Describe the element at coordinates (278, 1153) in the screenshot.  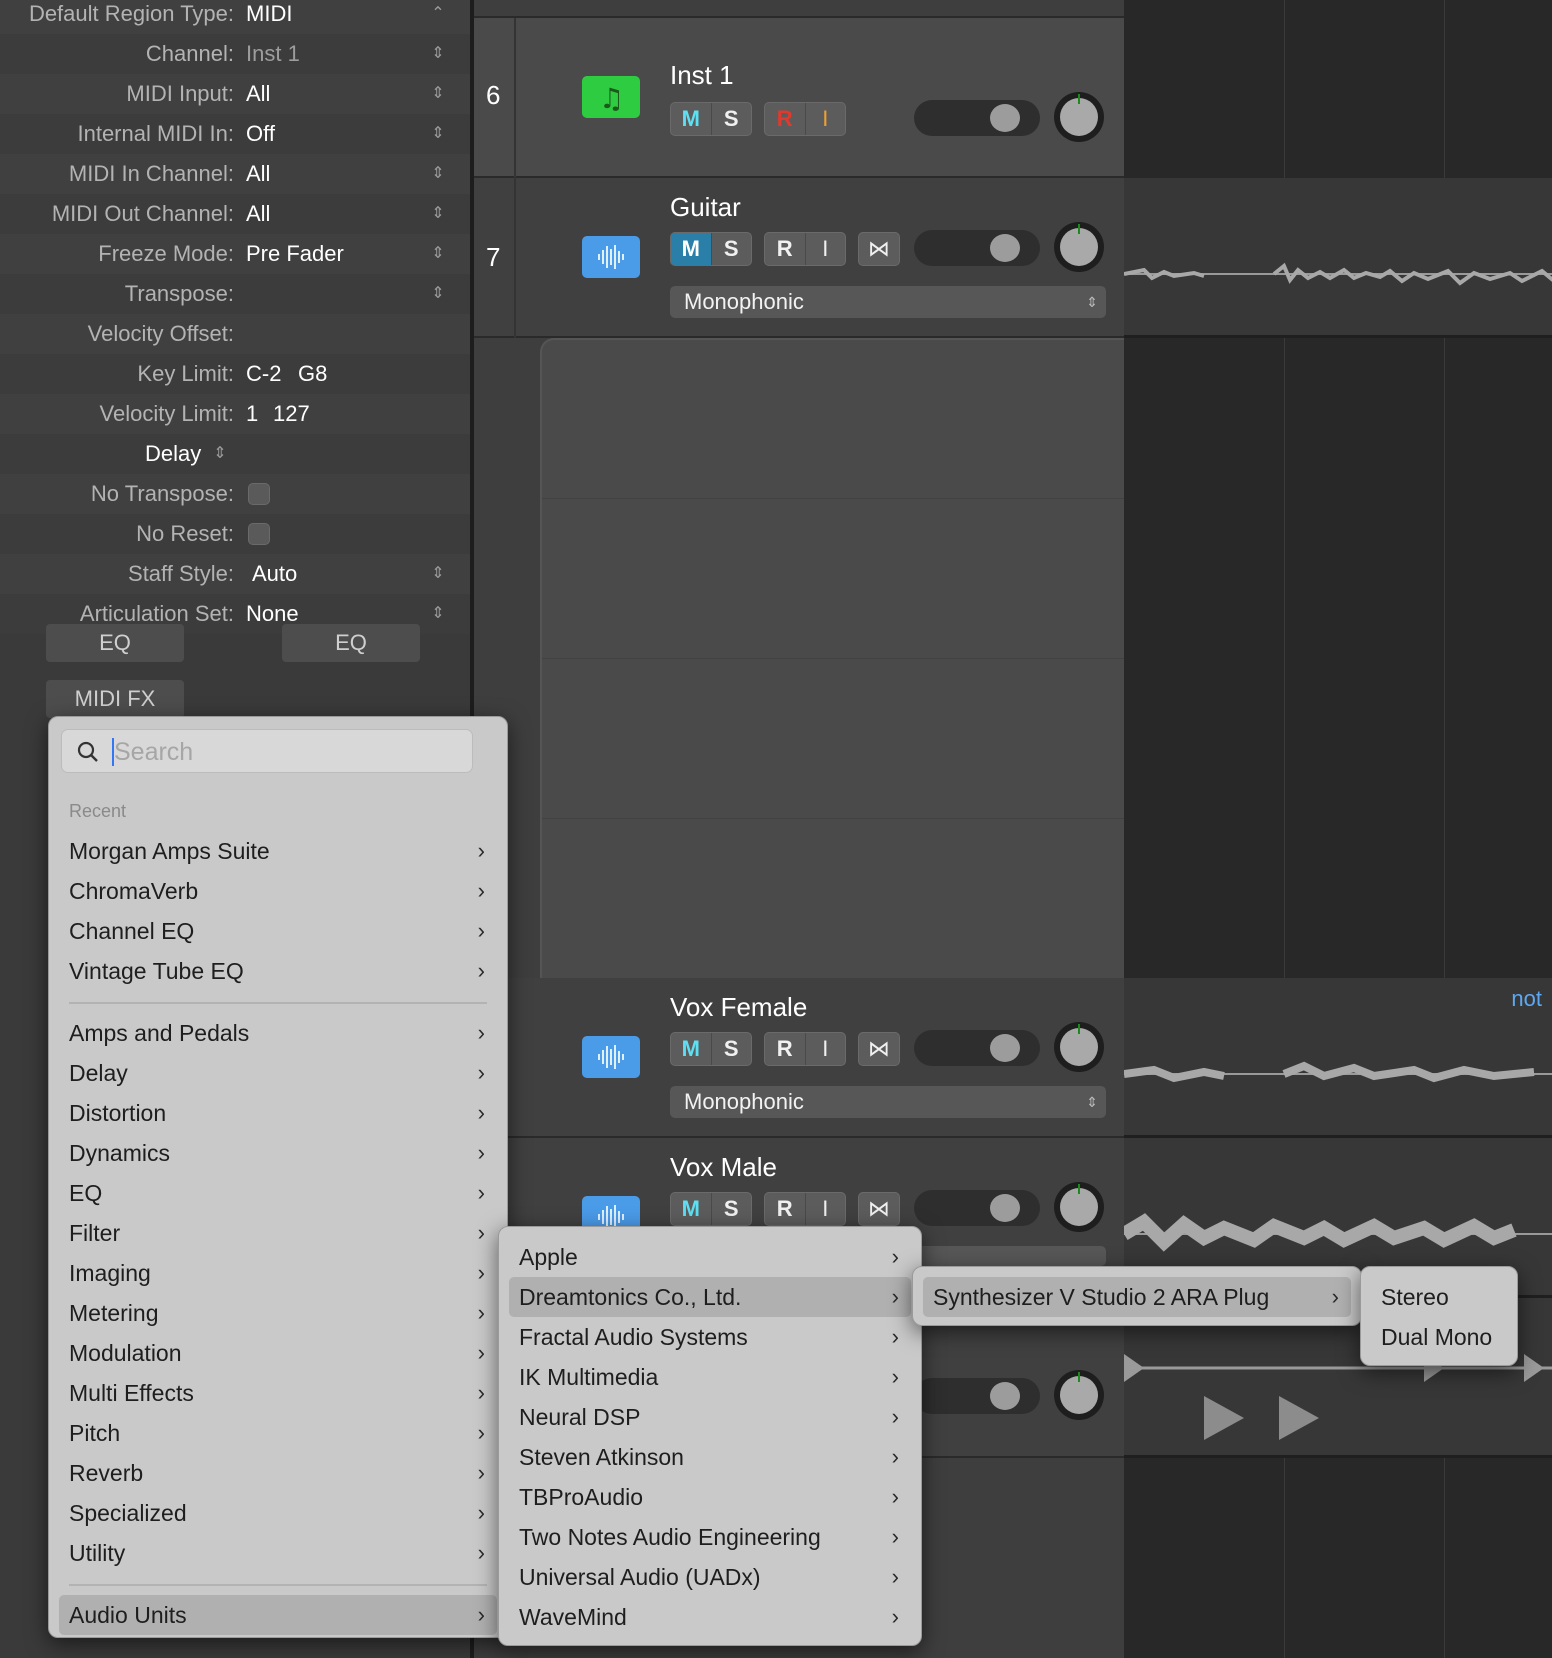
I see `menu-item-category: Dynamics ›` at that location.